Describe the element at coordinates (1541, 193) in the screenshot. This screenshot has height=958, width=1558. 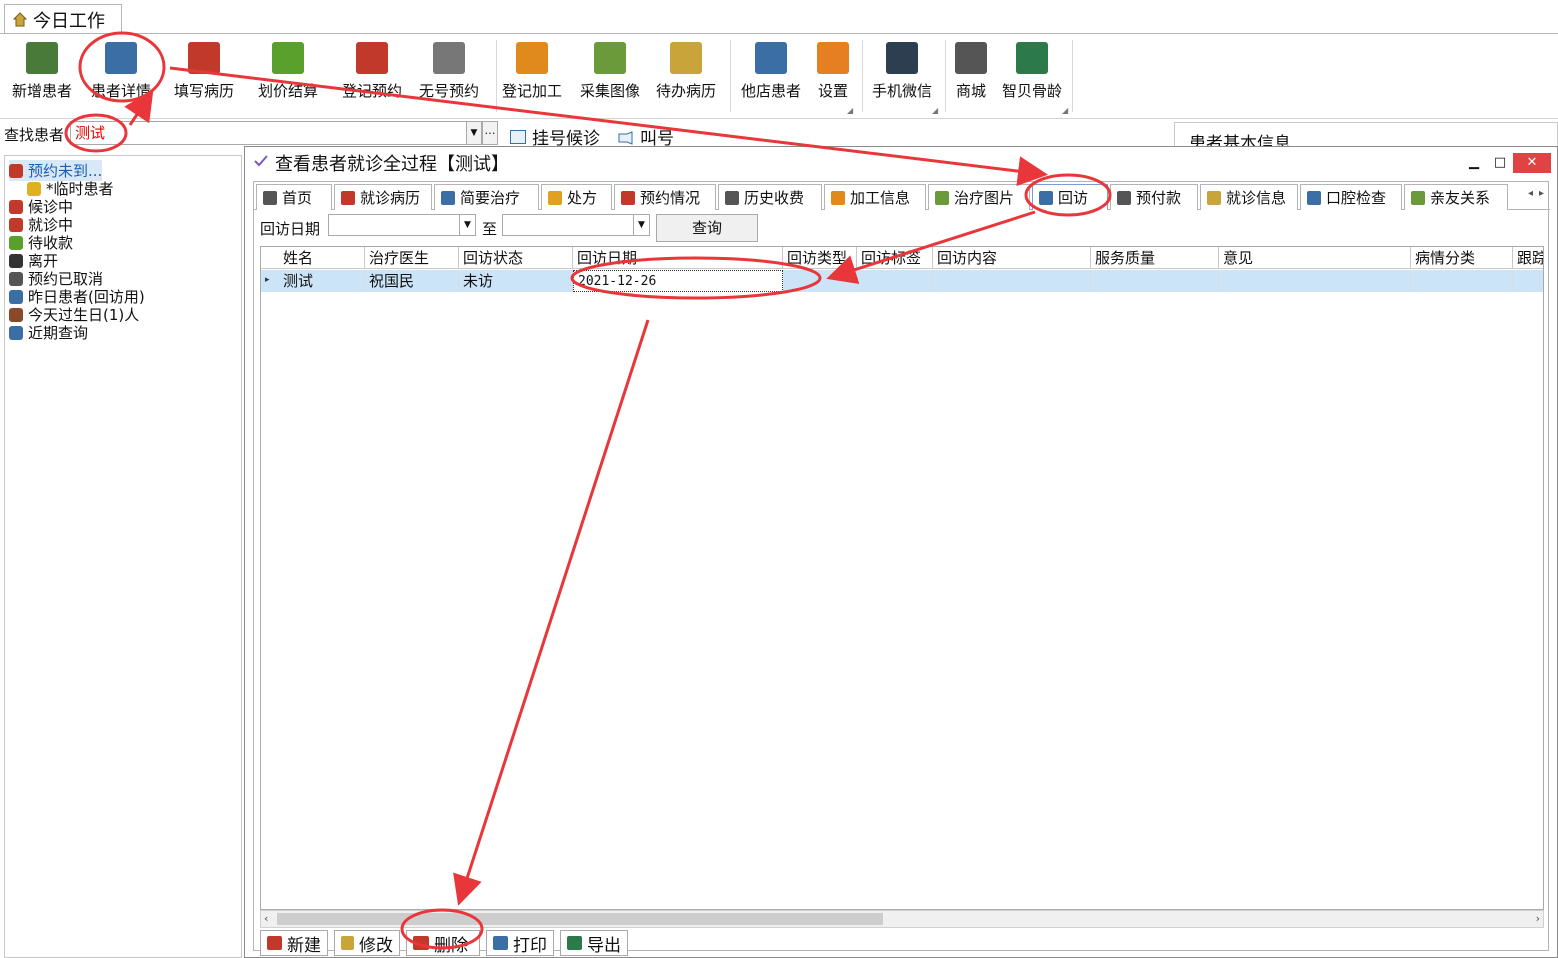
I see `chevron-right-icon: ▸` at that location.